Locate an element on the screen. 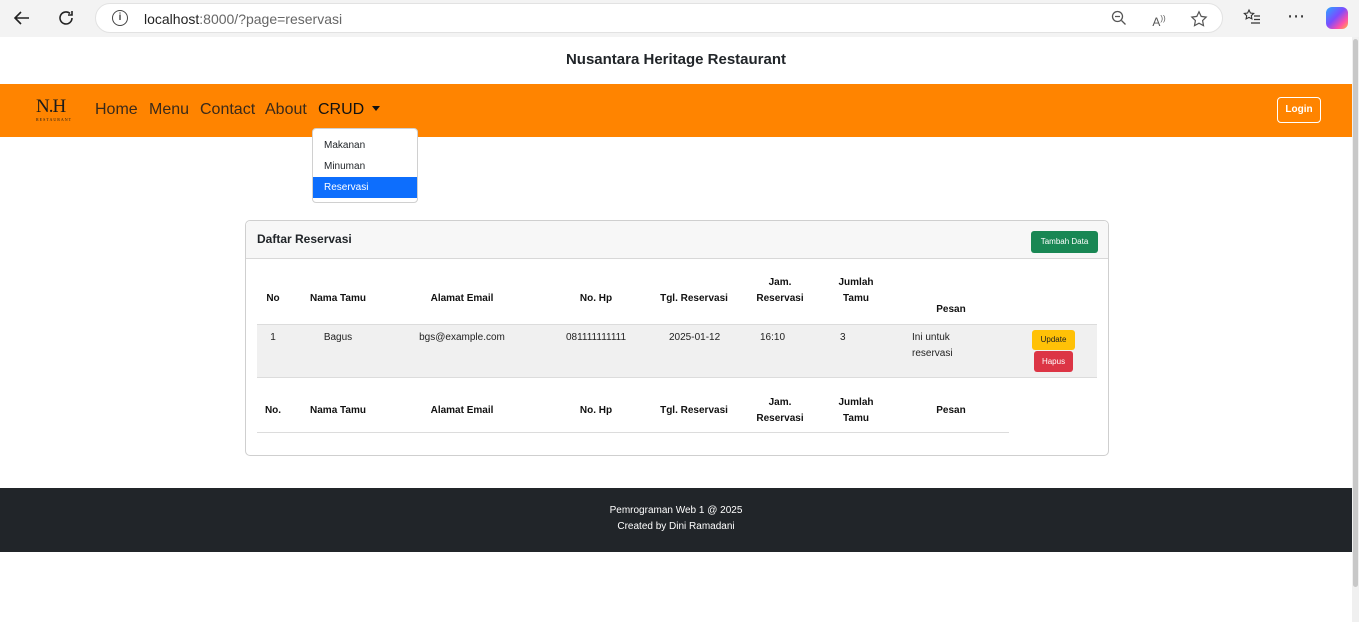 This screenshot has height=622, width=1359. browser-toolbar: i localhost:8000/?page=reservasi A)) ⋯ is located at coordinates (679, 18).